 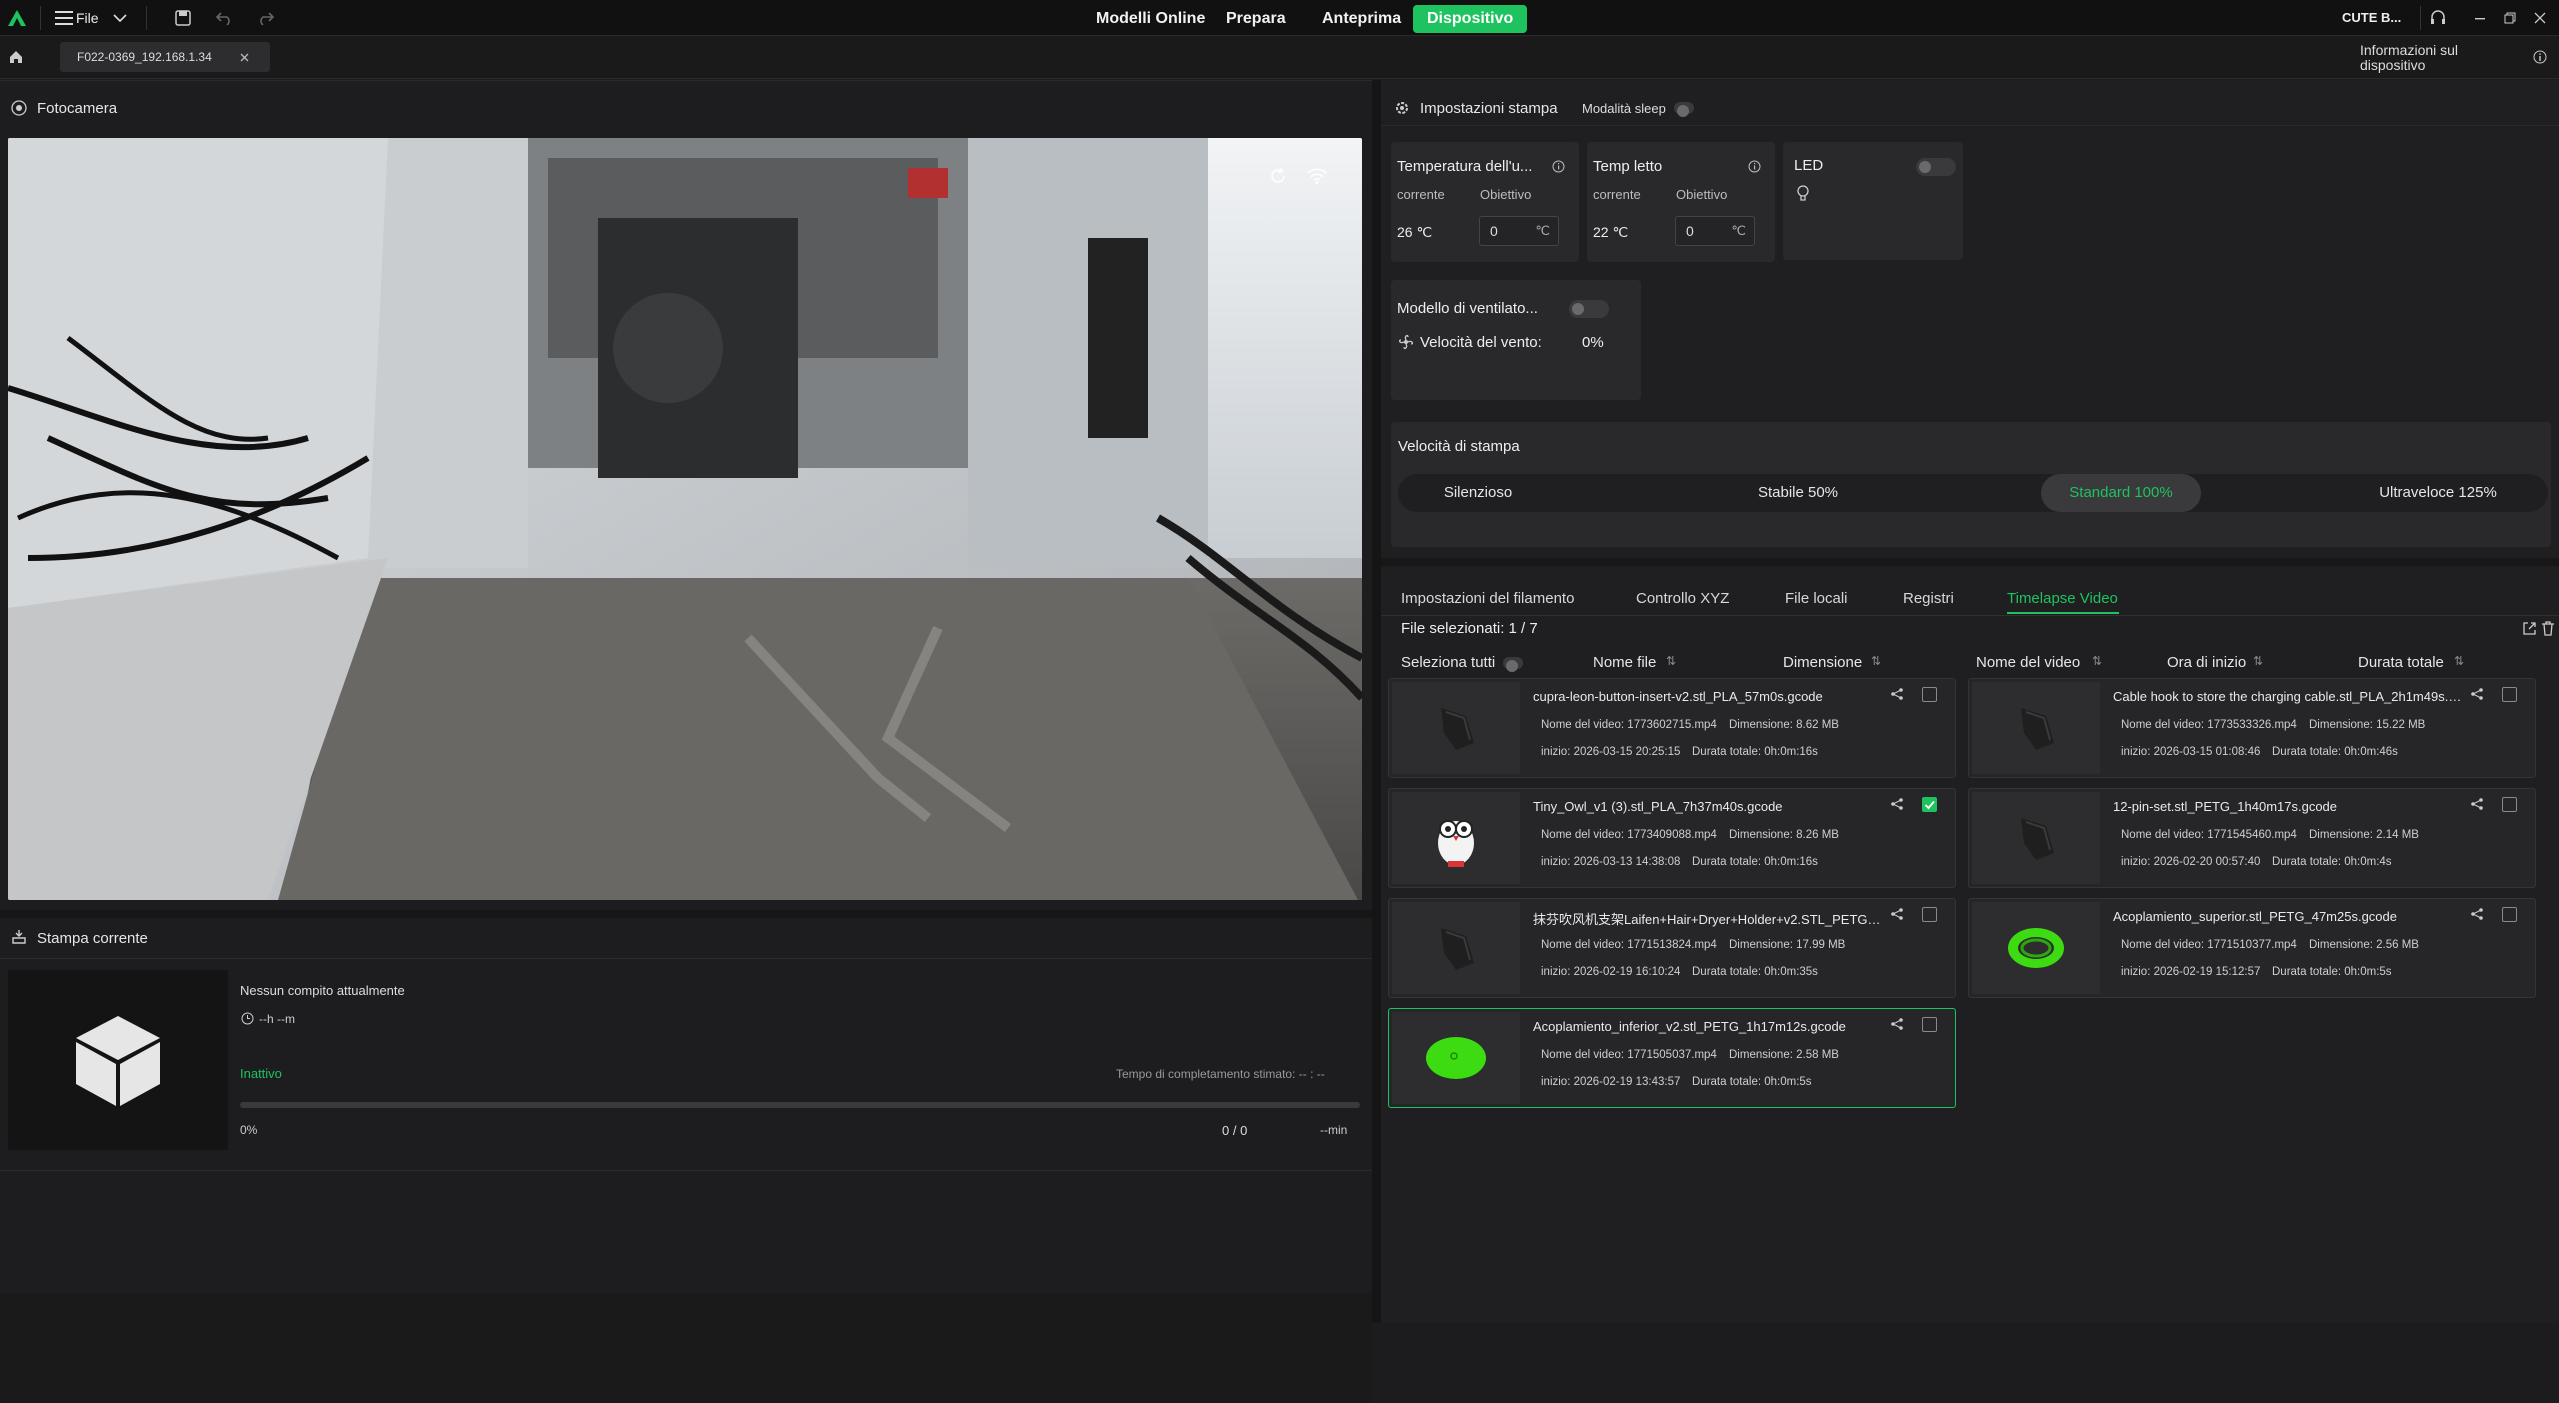 What do you see at coordinates (1928, 598) in the screenshot?
I see `tab-registri: Registri` at bounding box center [1928, 598].